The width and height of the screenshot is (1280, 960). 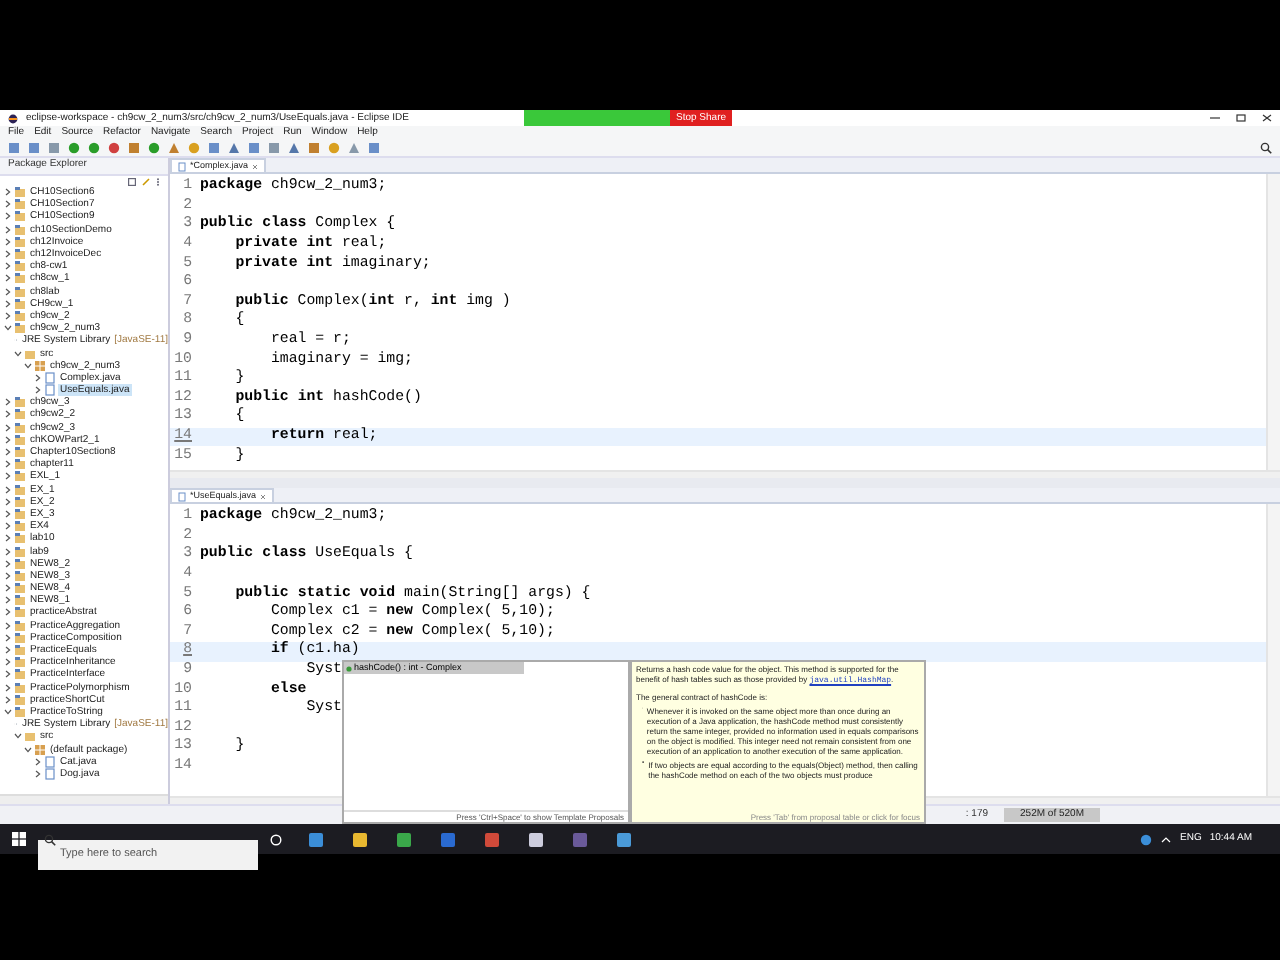 I want to click on minimize-icon, so click(x=1215, y=118).